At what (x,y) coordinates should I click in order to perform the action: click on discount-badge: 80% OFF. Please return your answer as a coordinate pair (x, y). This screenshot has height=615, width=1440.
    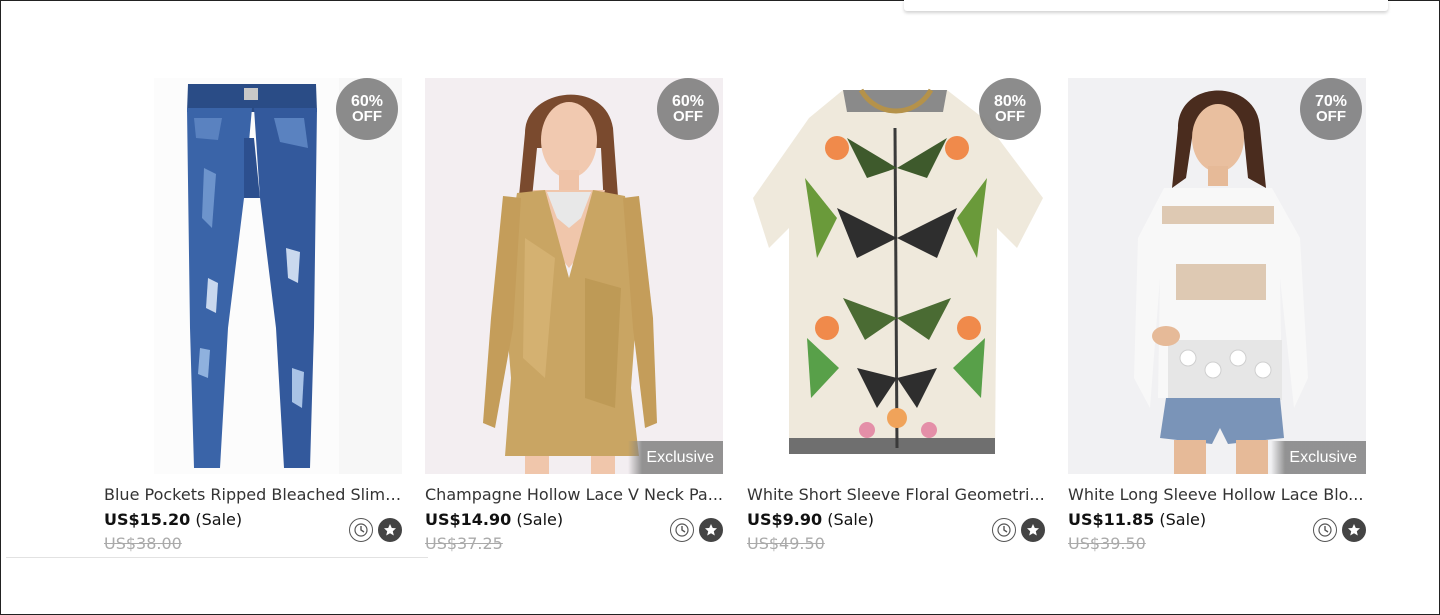
    Looking at the image, I should click on (1010, 109).